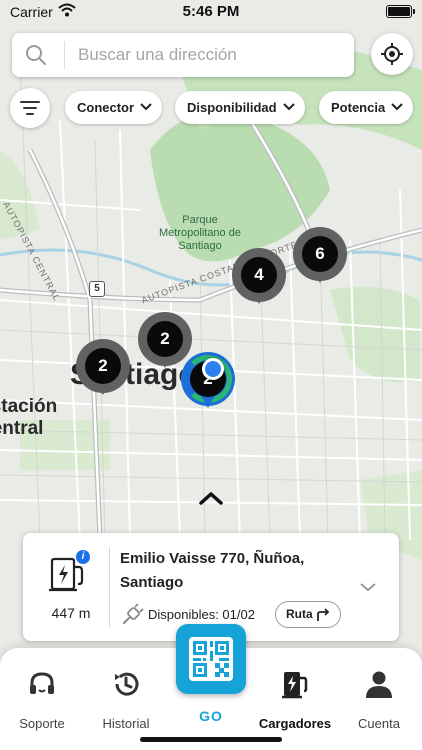 The image size is (422, 750). What do you see at coordinates (201, 614) in the screenshot?
I see `availability-text: Disponibles: 01/02` at bounding box center [201, 614].